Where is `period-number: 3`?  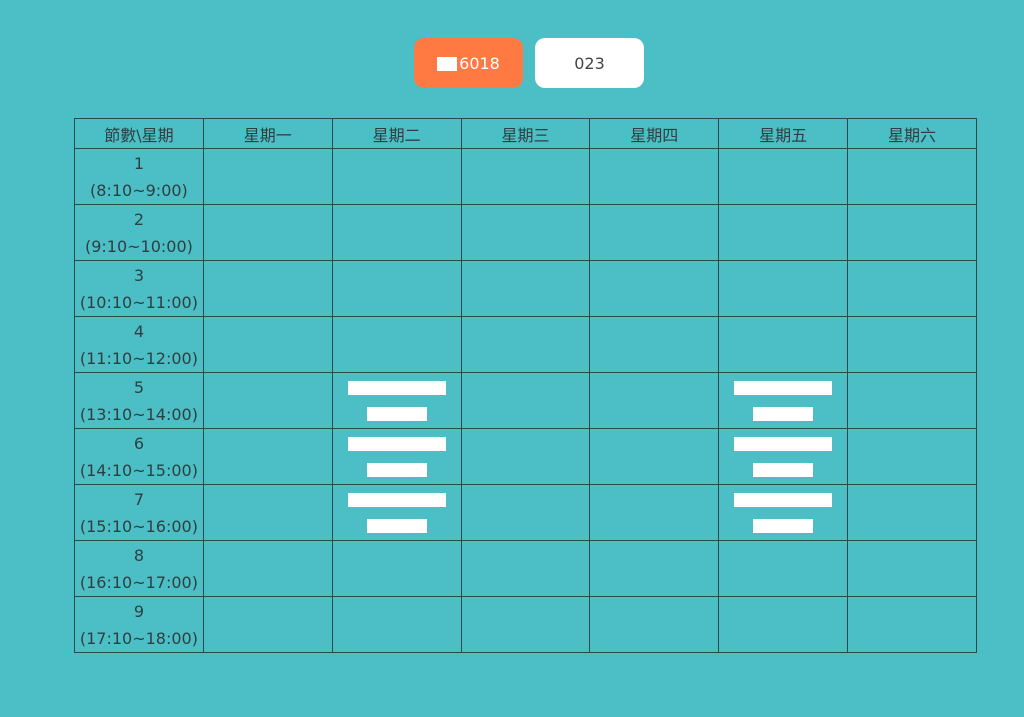 period-number: 3 is located at coordinates (139, 275).